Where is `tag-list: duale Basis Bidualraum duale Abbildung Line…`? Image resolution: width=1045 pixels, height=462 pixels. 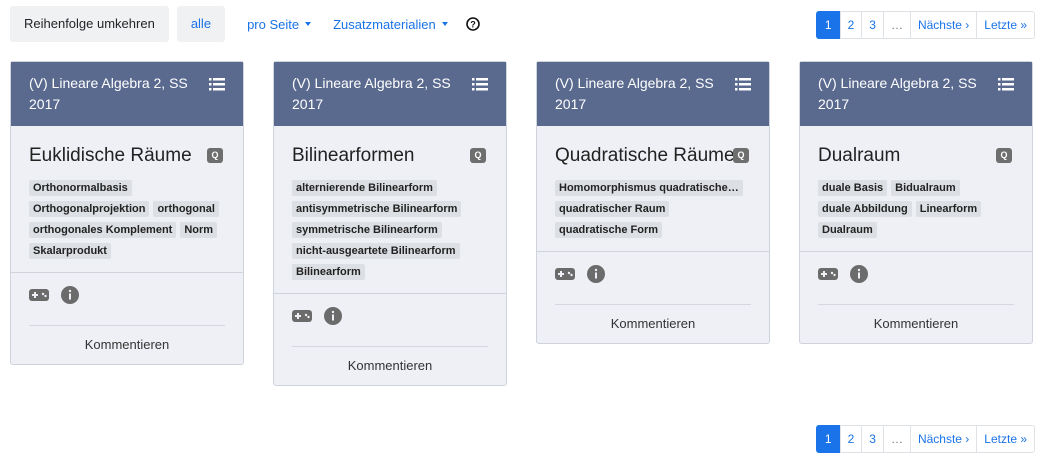 tag-list: duale Basis Bidualraum duale Abbildung Line… is located at coordinates (916, 211).